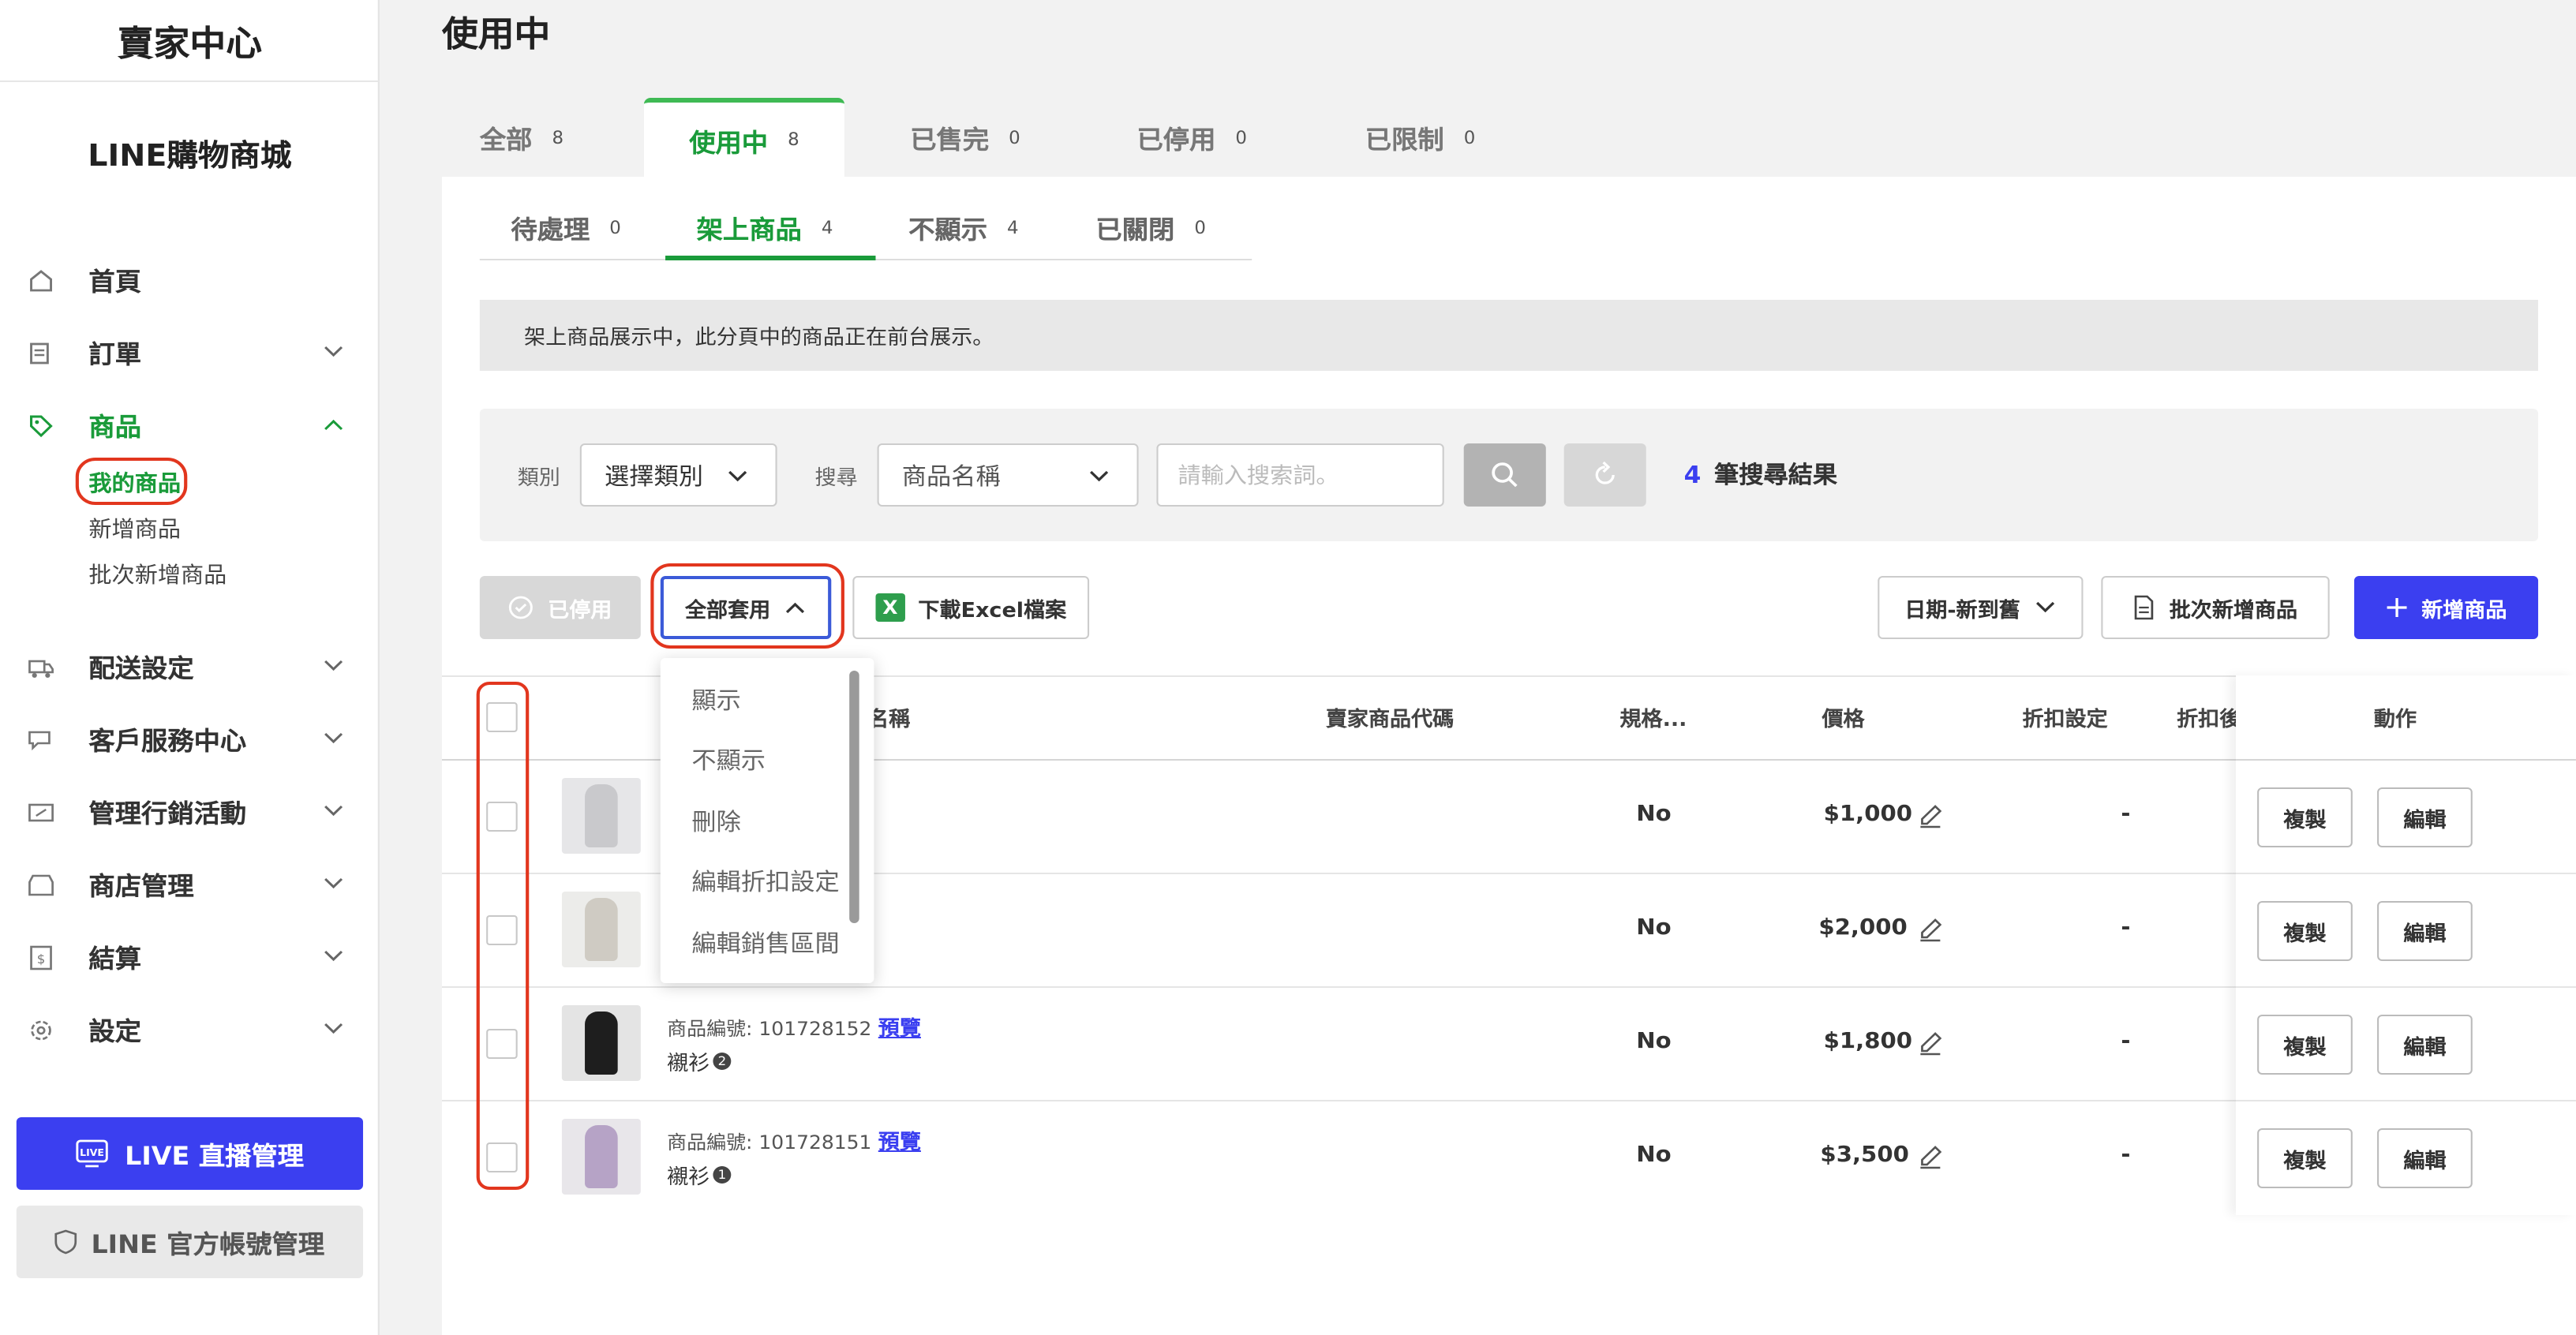 The height and width of the screenshot is (1335, 2576). I want to click on sidebar-item-shipping: 配送設定, so click(190, 666).